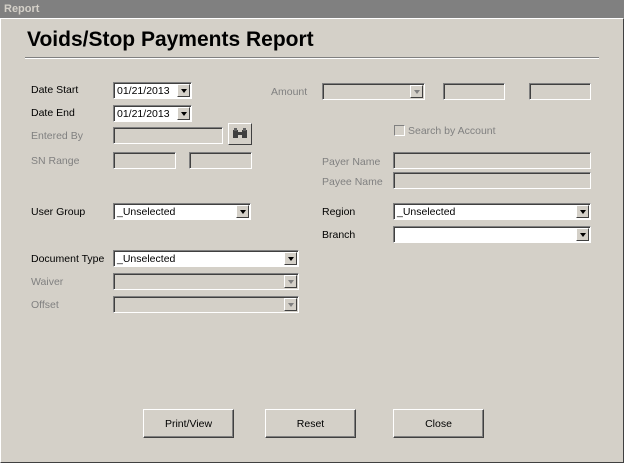 The height and width of the screenshot is (463, 624). Describe the element at coordinates (22, 9) in the screenshot. I see `window-title: Report` at that location.